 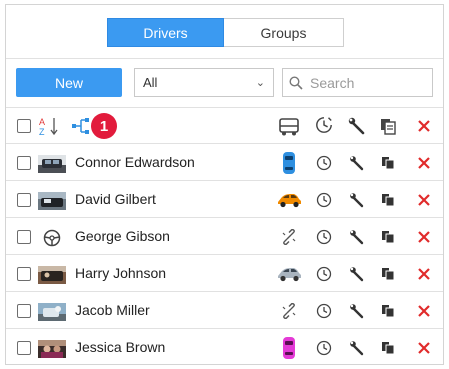 I want to click on blue-car-top-icon, so click(x=289, y=163).